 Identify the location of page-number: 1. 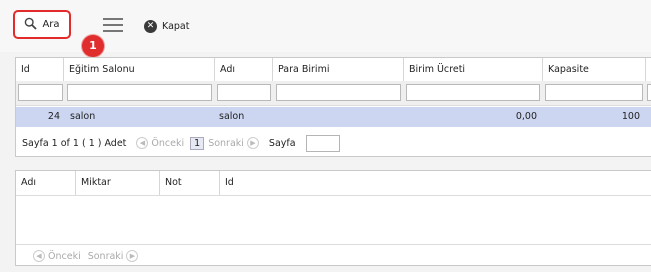
(197, 143).